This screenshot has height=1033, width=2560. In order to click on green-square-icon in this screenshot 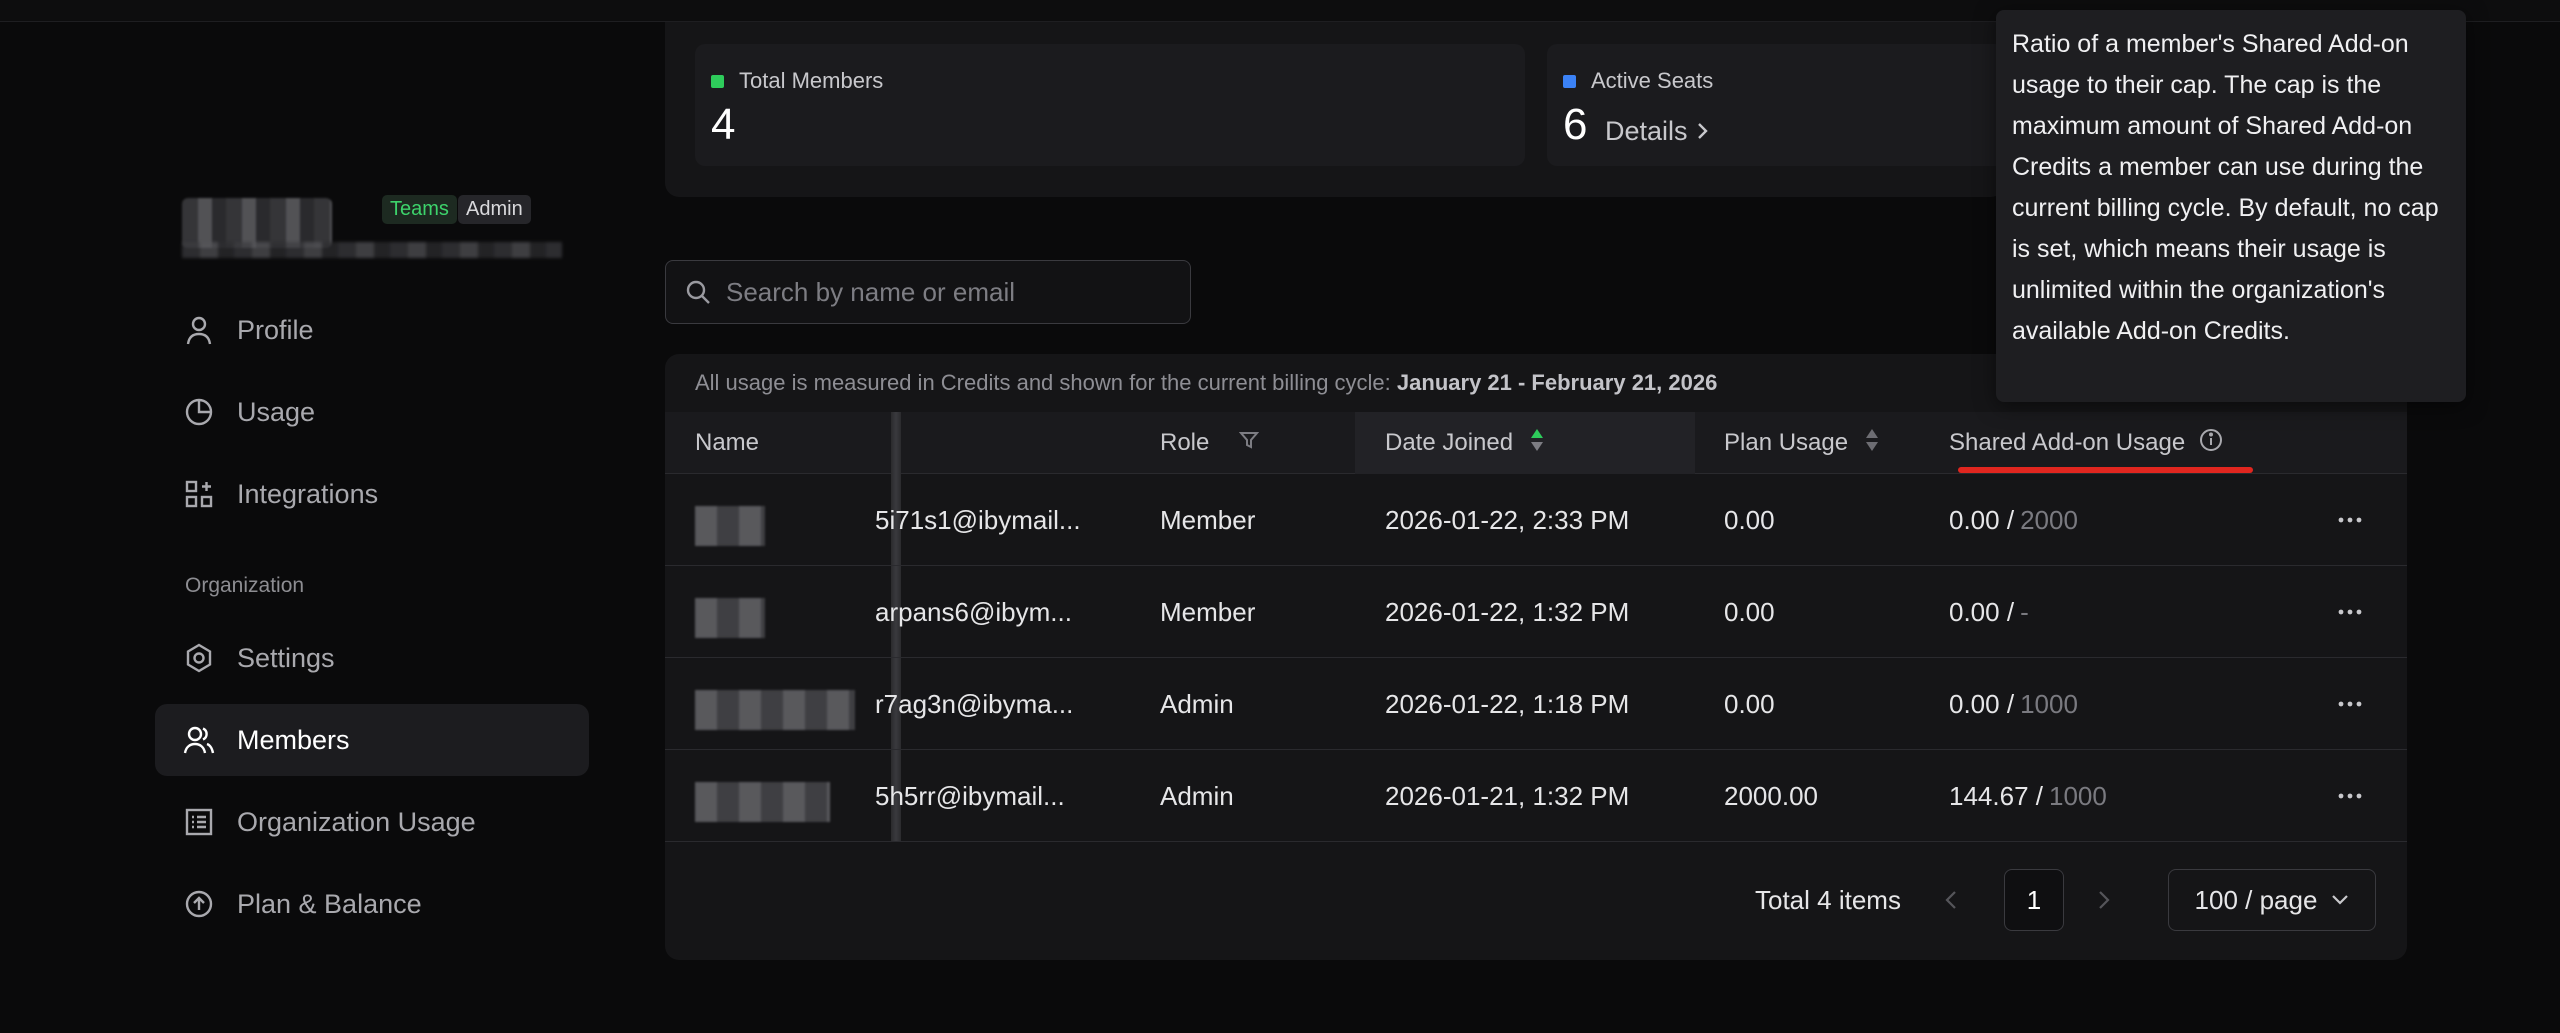, I will do `click(717, 81)`.